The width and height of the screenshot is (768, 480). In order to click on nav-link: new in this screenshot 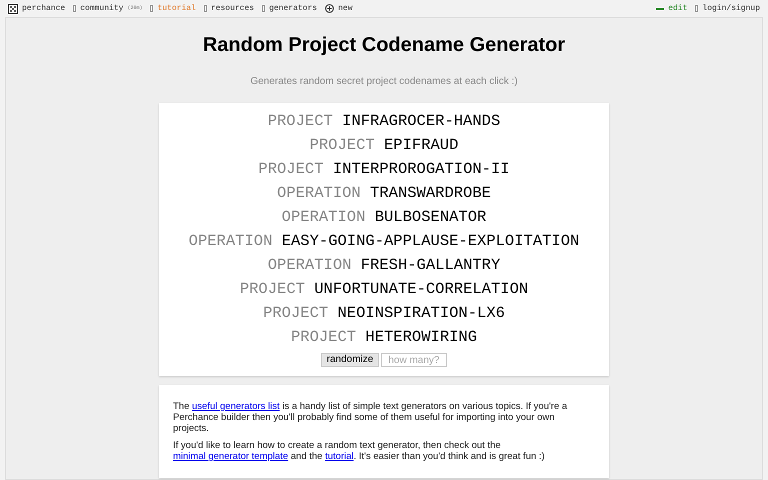, I will do `click(338, 8)`.